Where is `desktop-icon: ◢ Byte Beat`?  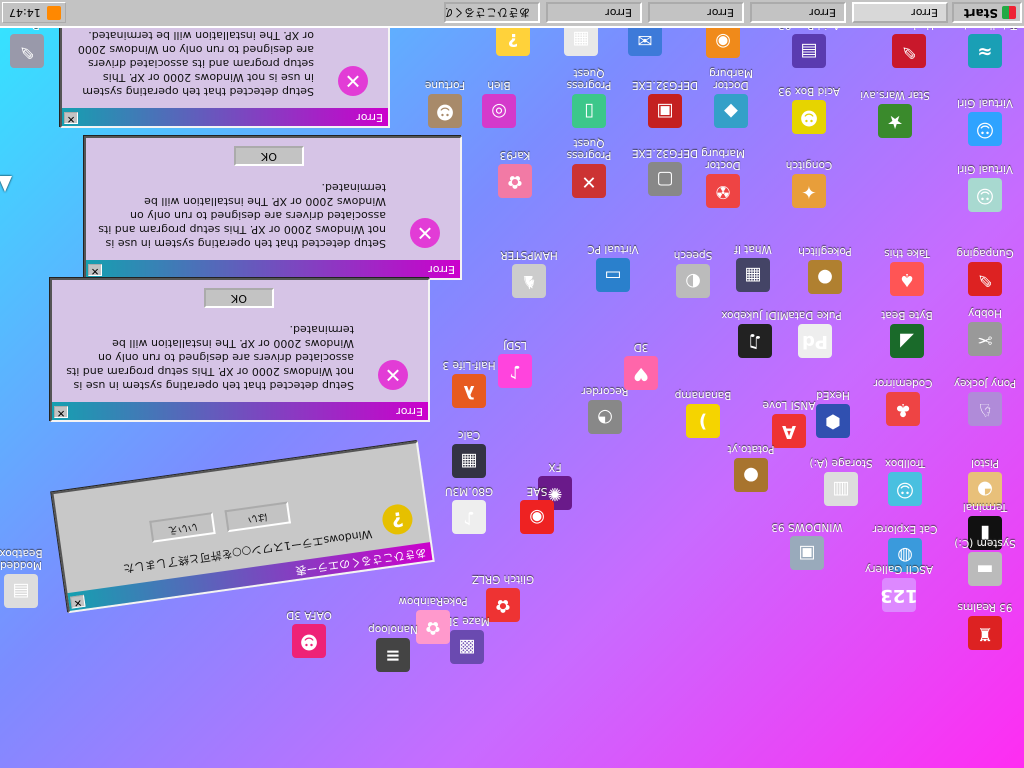
desktop-icon: ◢ Byte Beat is located at coordinates (907, 333).